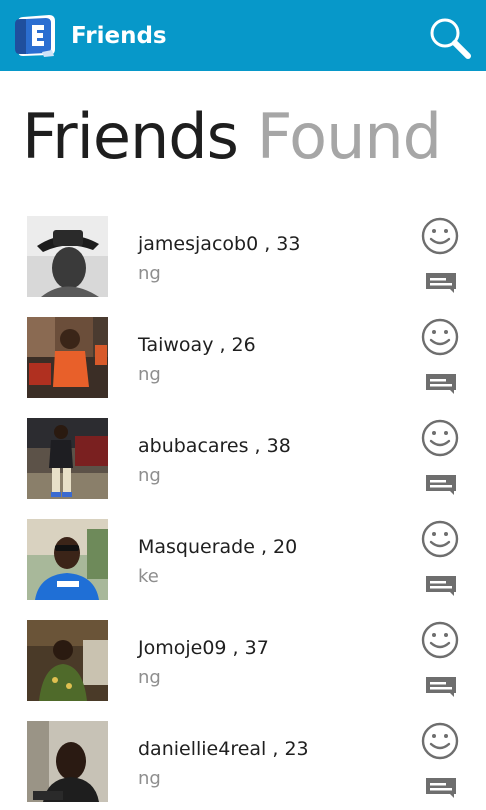  I want to click on friend-row: Masquerade , 20 ke, so click(243, 563).